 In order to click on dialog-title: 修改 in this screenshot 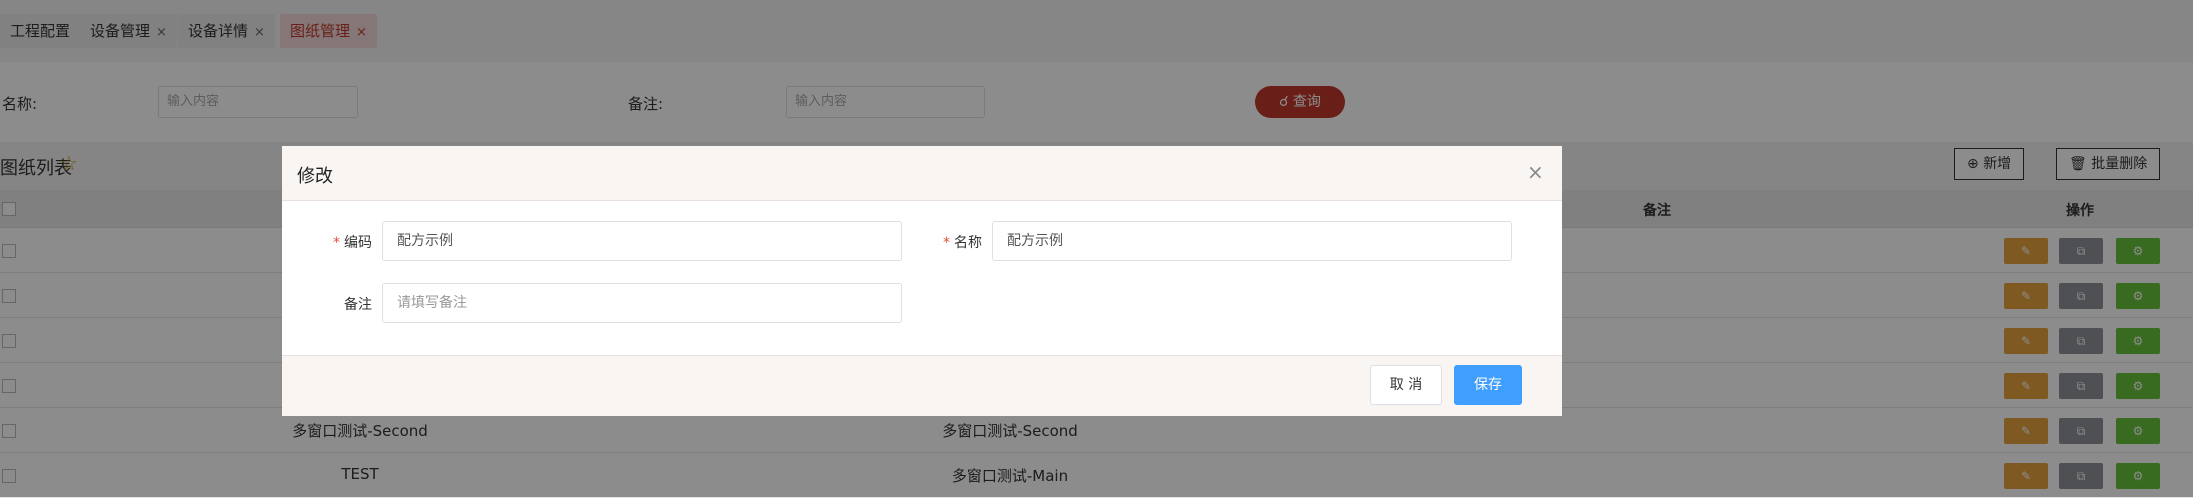, I will do `click(315, 176)`.